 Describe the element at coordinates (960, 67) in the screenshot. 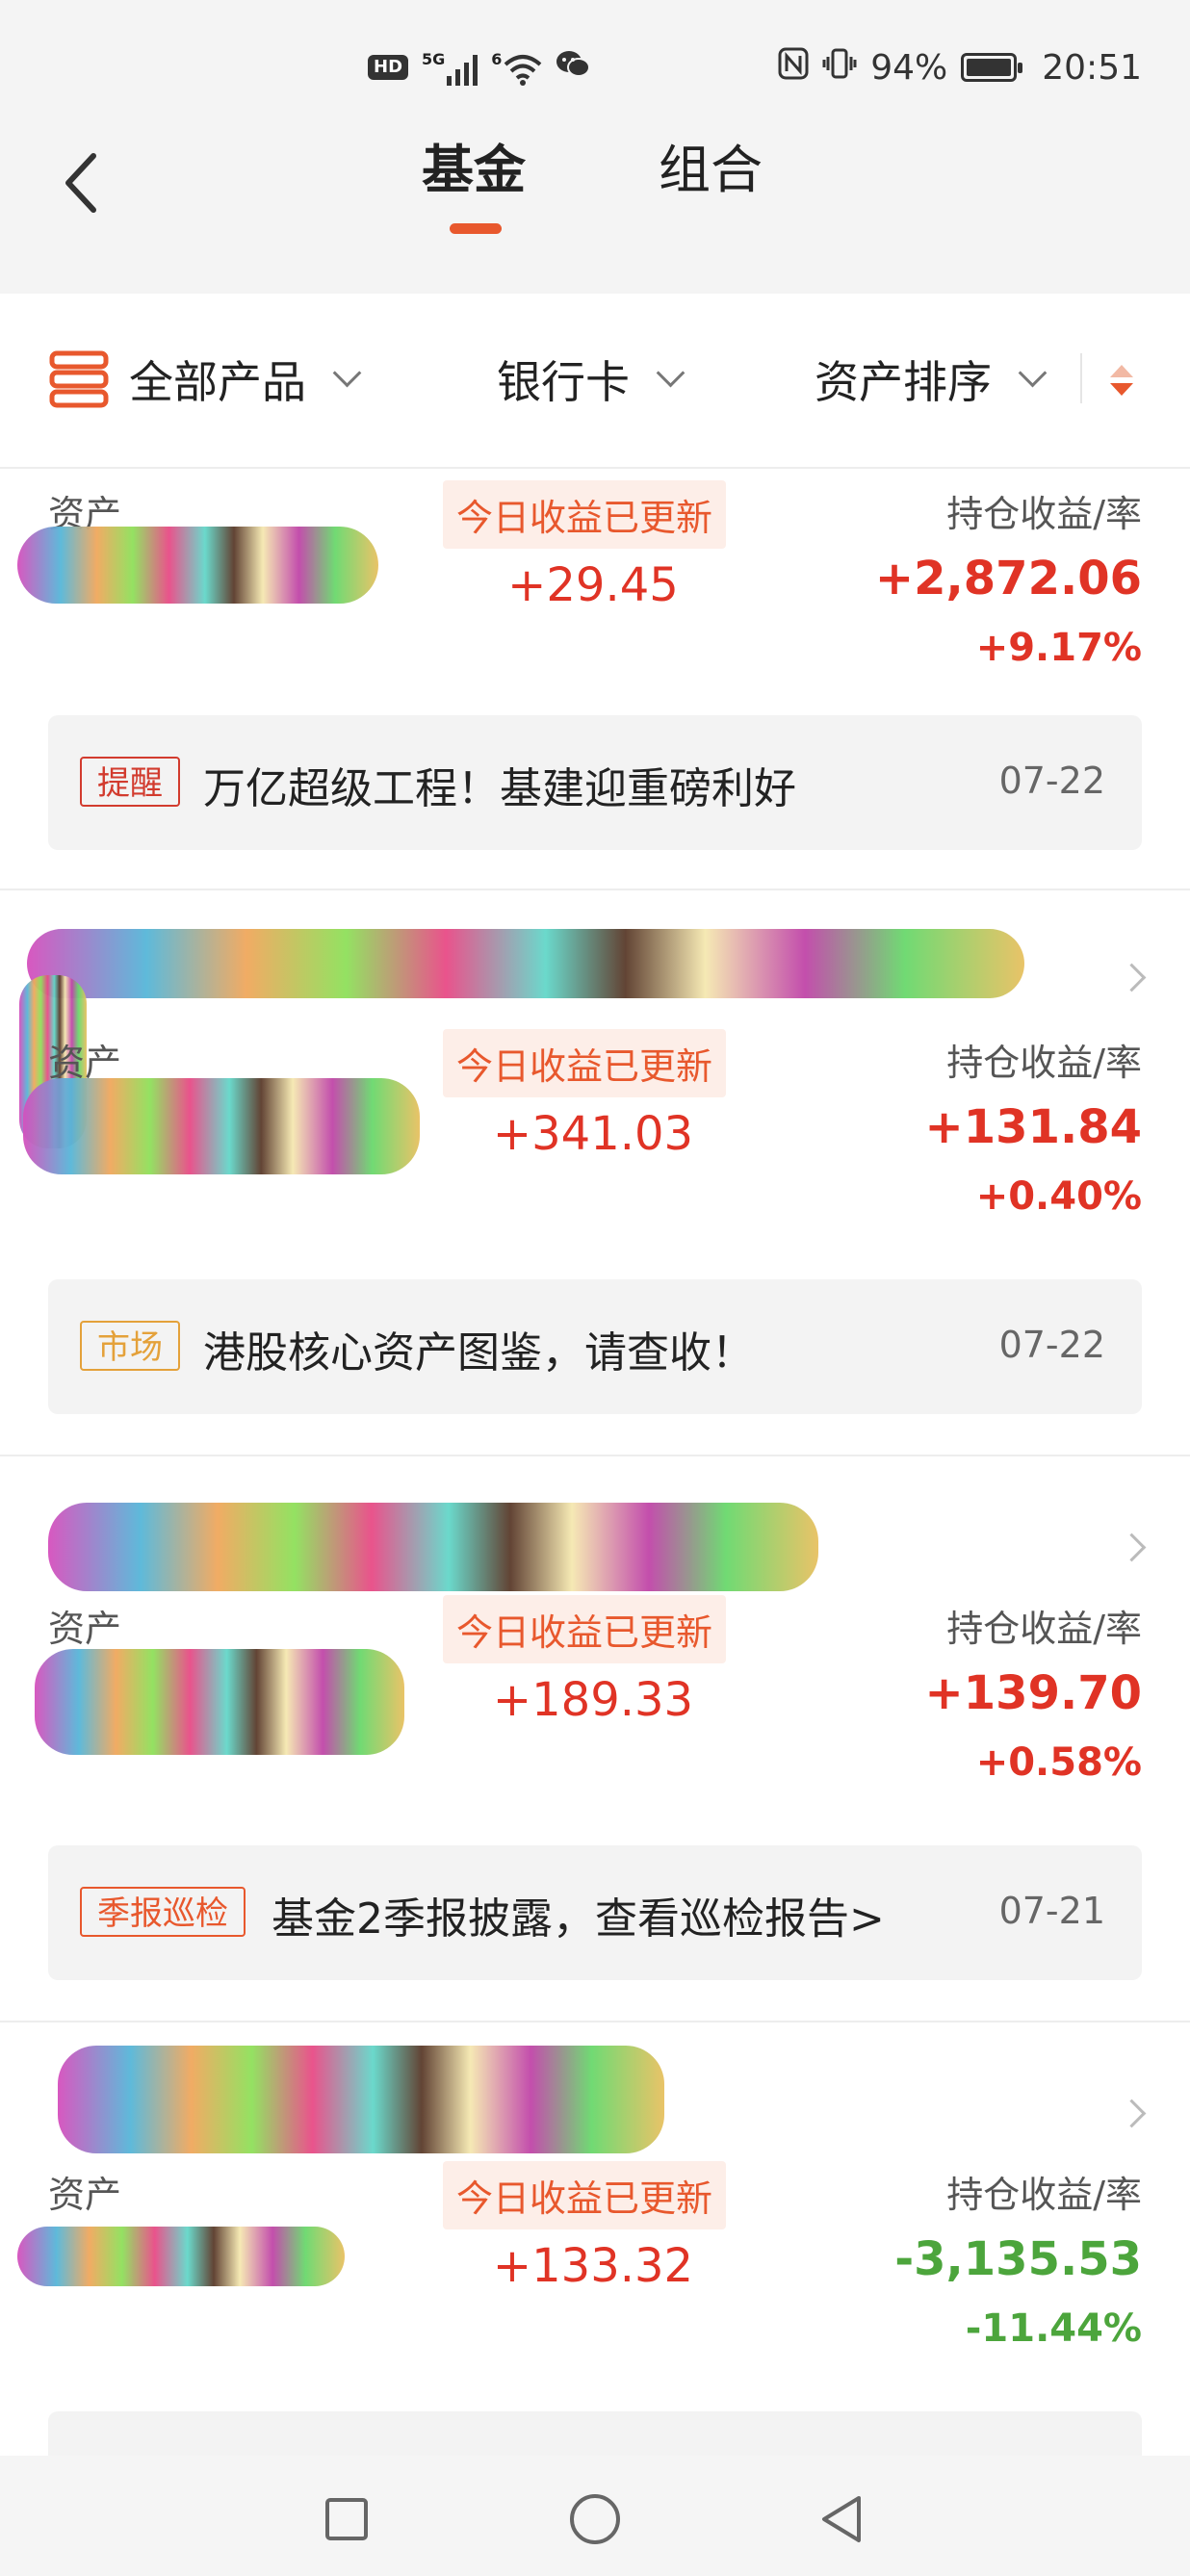

I see `status-icons-right: 94% 20:51` at that location.